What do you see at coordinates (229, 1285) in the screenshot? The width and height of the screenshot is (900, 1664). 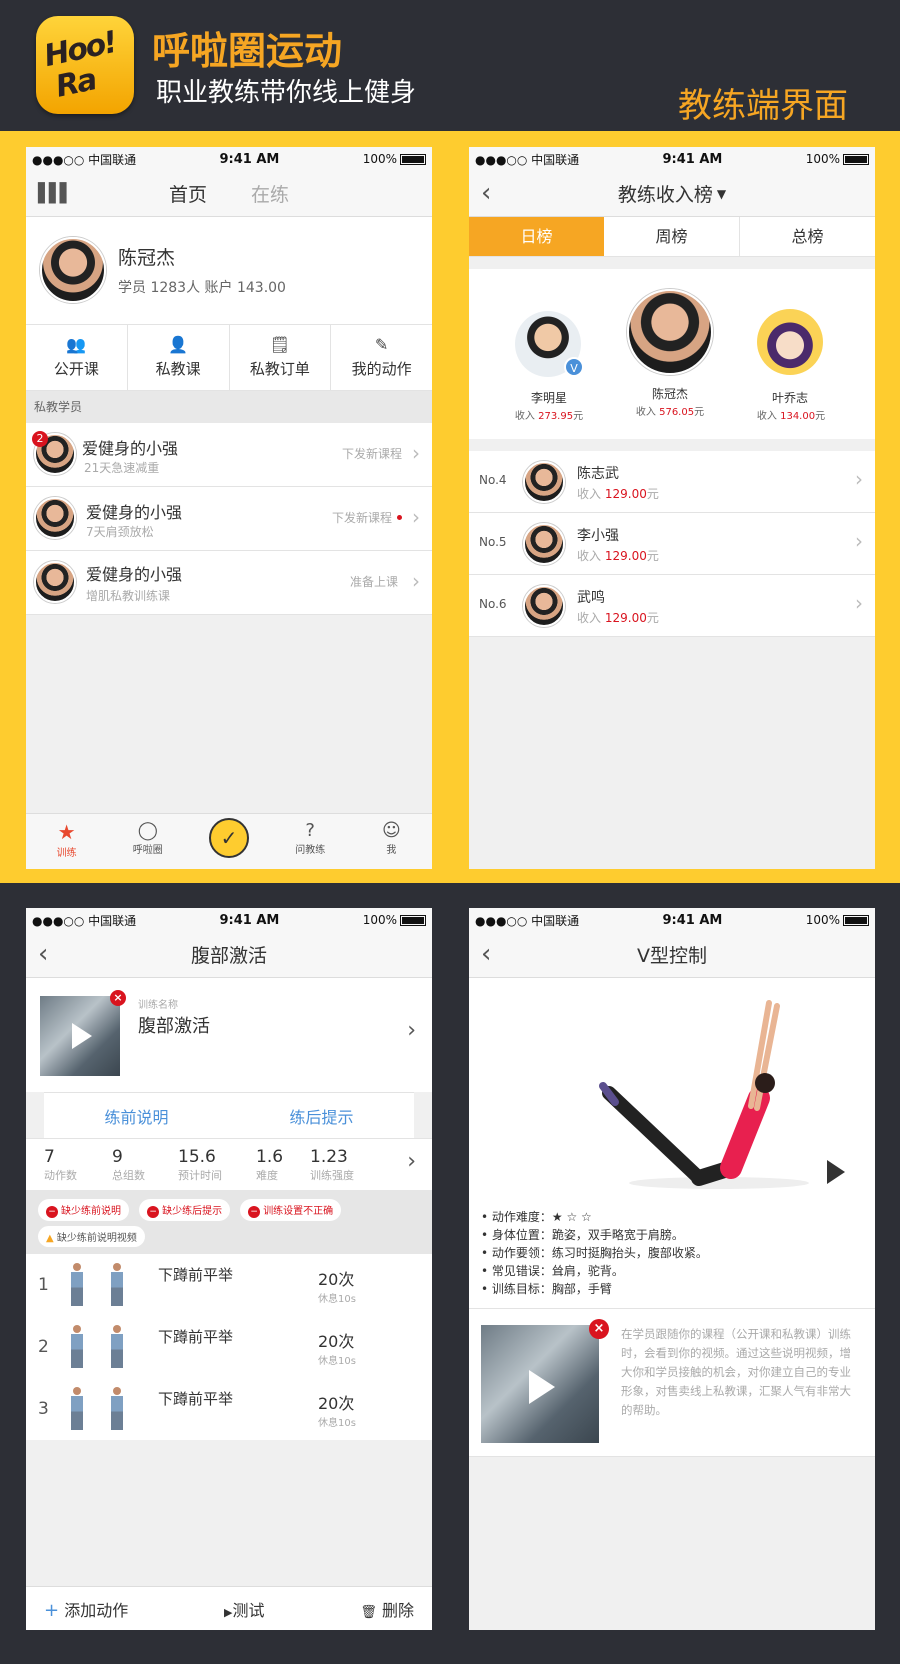 I see `exercise-row: 1 下蹲前平举 20次 休息10s` at bounding box center [229, 1285].